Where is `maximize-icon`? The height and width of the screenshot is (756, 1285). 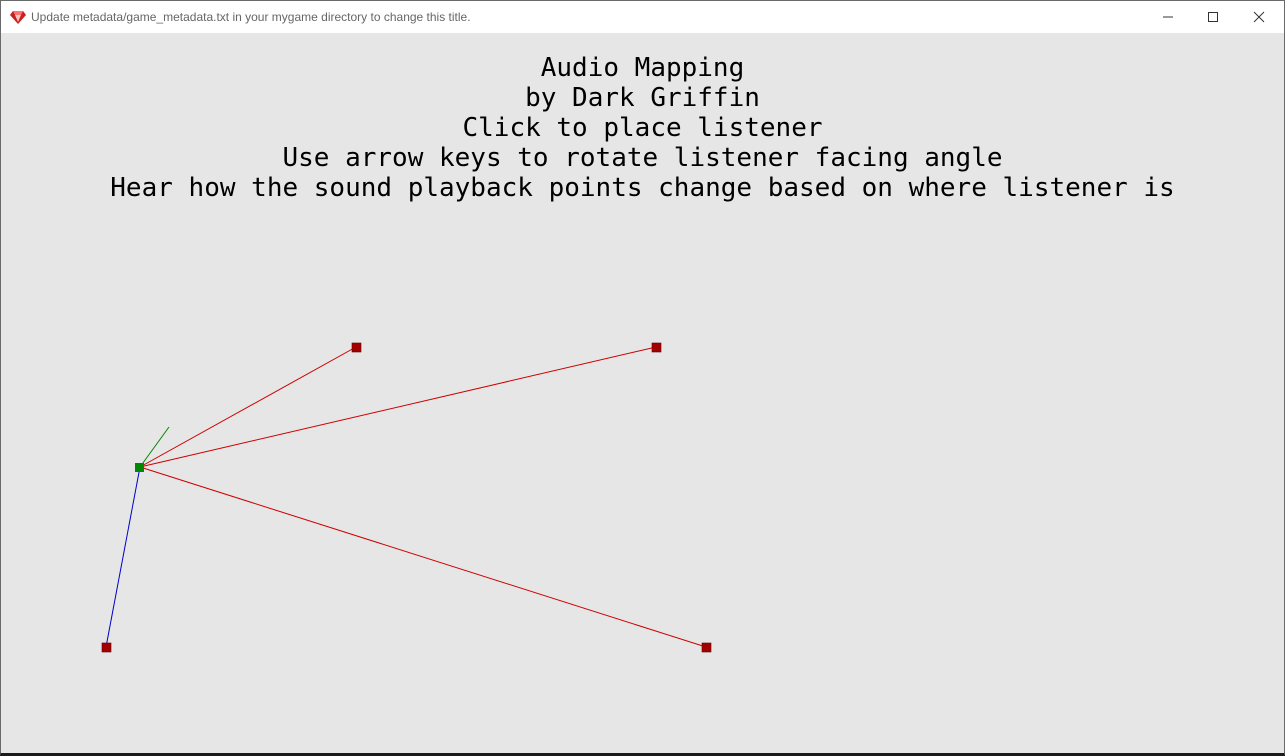
maximize-icon is located at coordinates (1213, 17).